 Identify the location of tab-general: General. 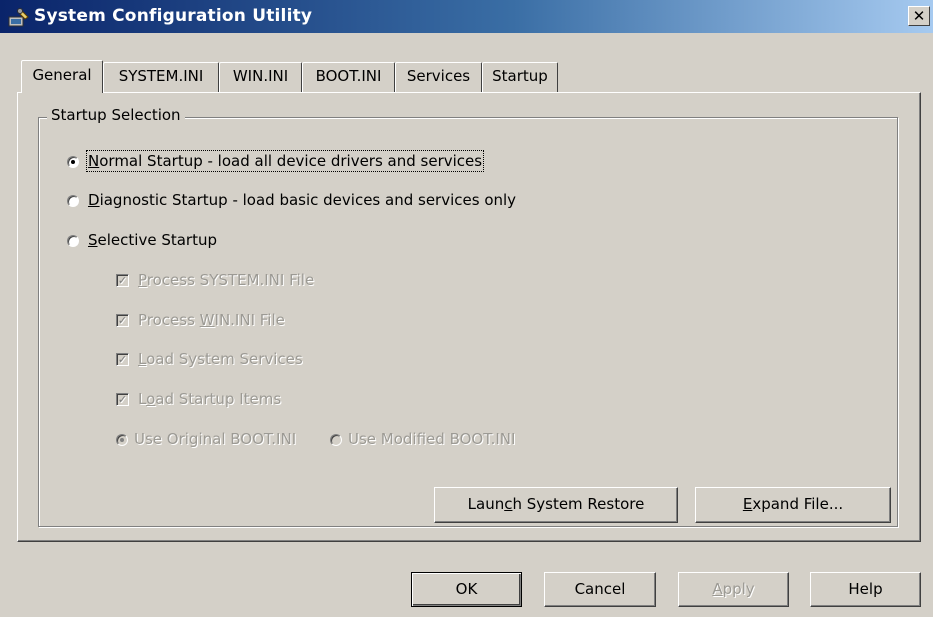
(62, 76).